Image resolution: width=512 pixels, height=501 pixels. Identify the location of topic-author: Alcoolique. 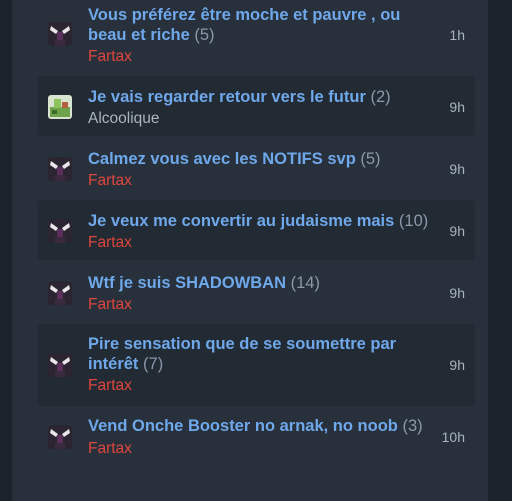
(124, 119).